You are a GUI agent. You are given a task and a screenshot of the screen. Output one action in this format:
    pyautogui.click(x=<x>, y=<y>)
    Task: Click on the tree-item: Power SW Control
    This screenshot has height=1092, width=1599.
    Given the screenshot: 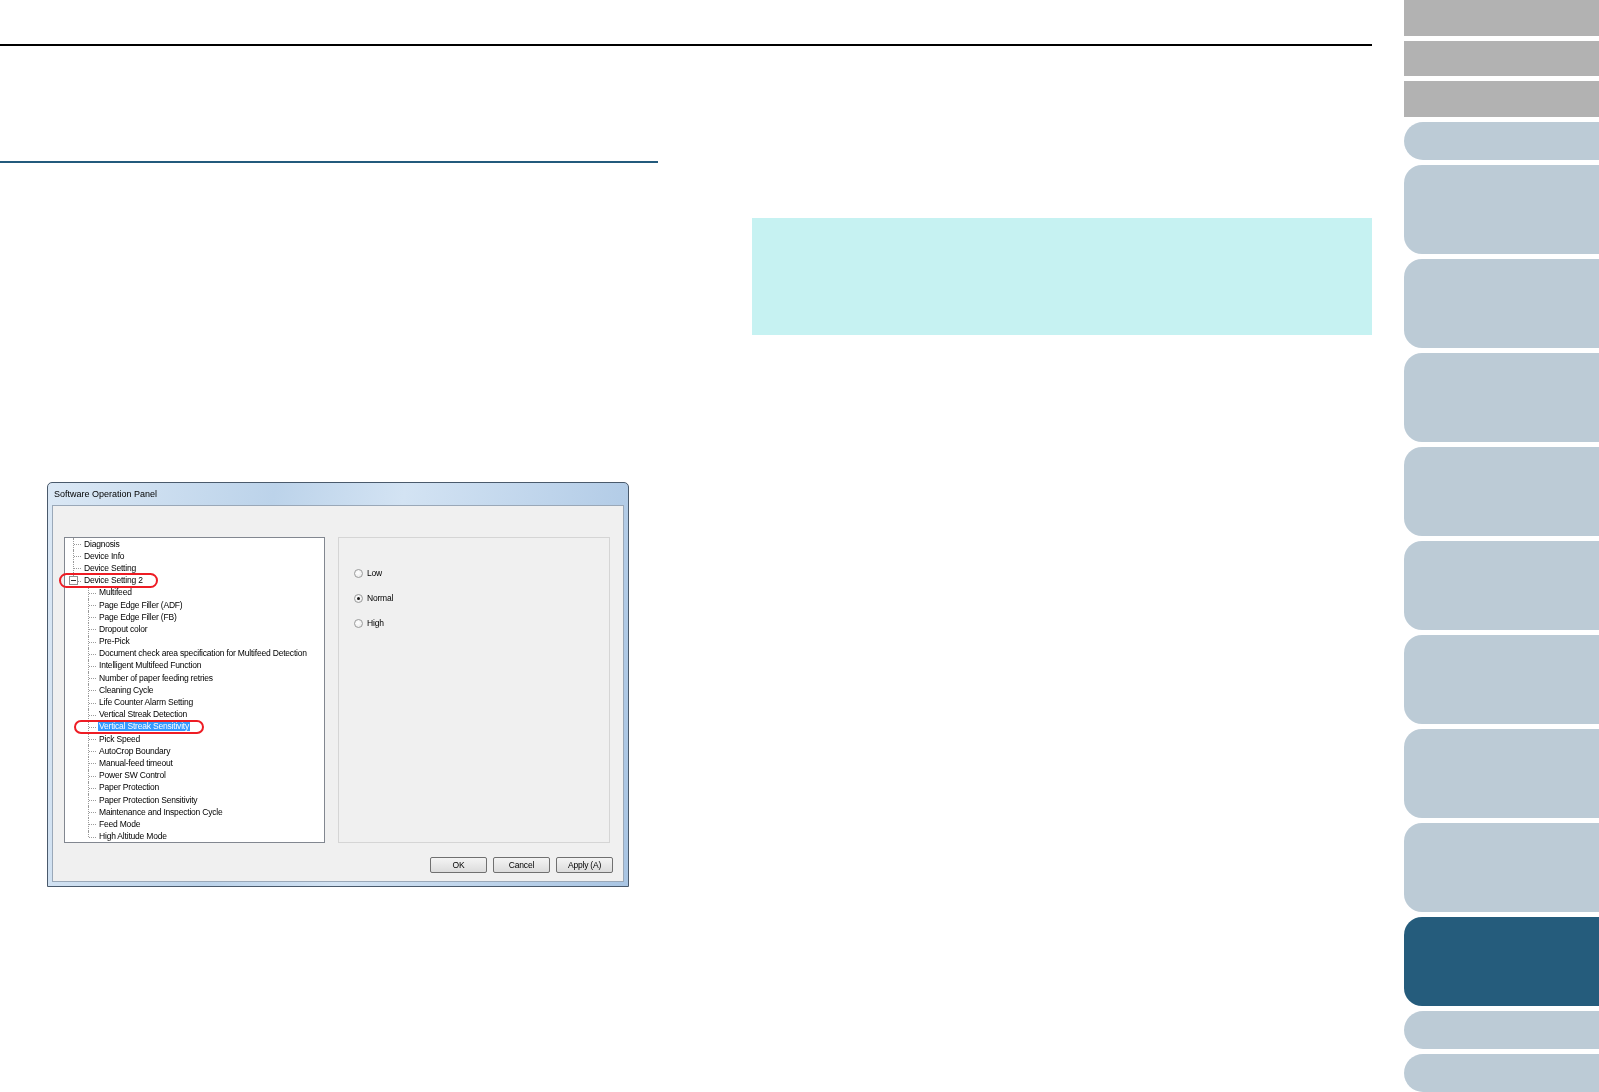 What is the action you would take?
    pyautogui.click(x=132, y=776)
    